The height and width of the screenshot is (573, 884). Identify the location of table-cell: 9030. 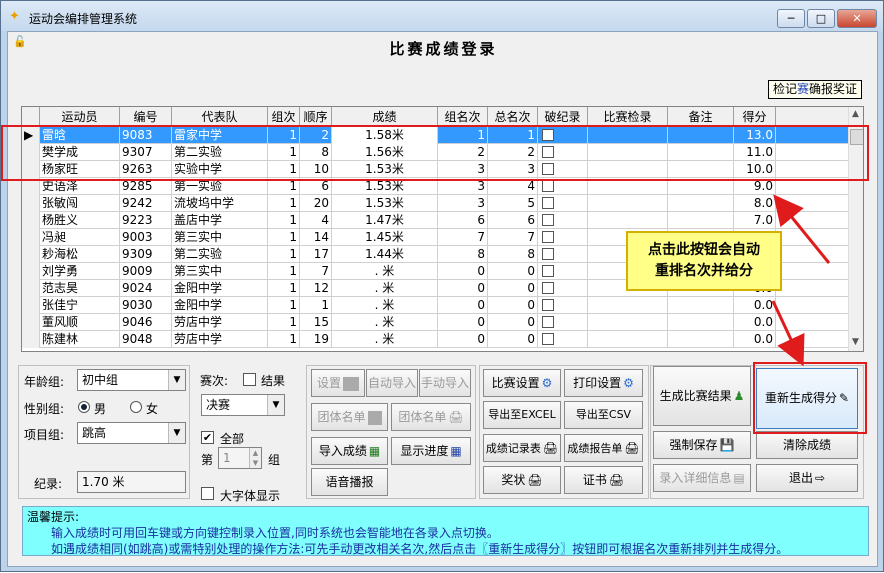
(146, 305).